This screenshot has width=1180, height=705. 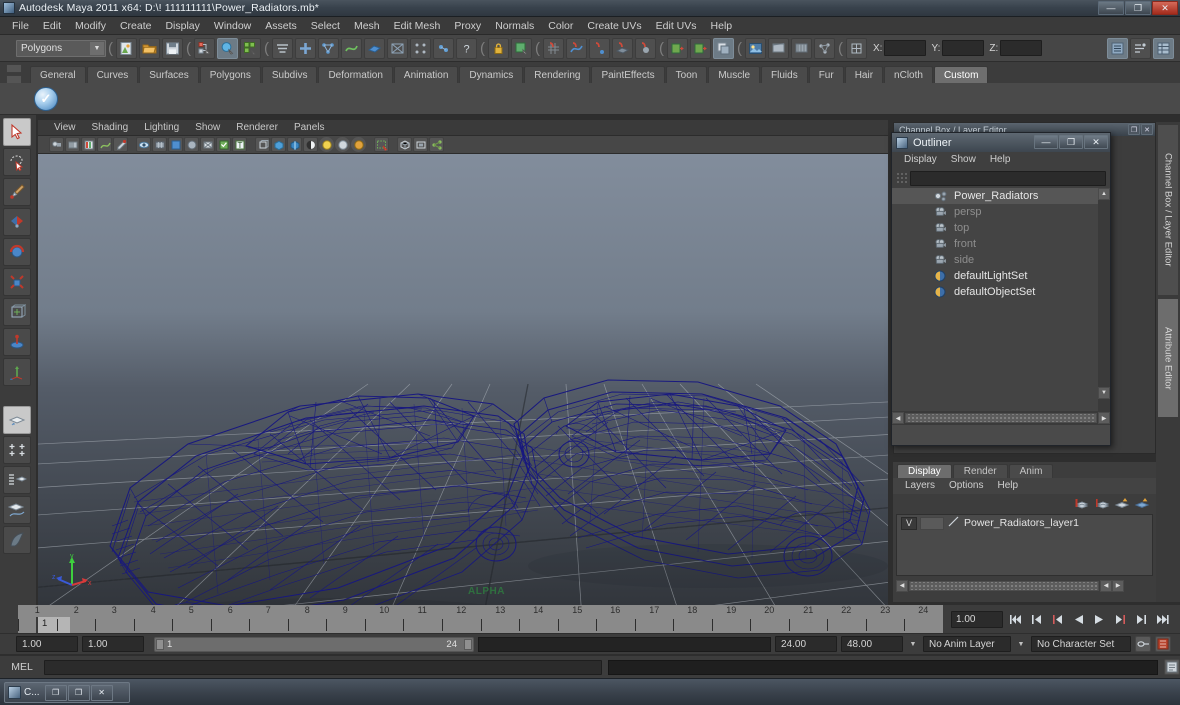 I want to click on menu-create-uvs: Create UVs, so click(x=614, y=26).